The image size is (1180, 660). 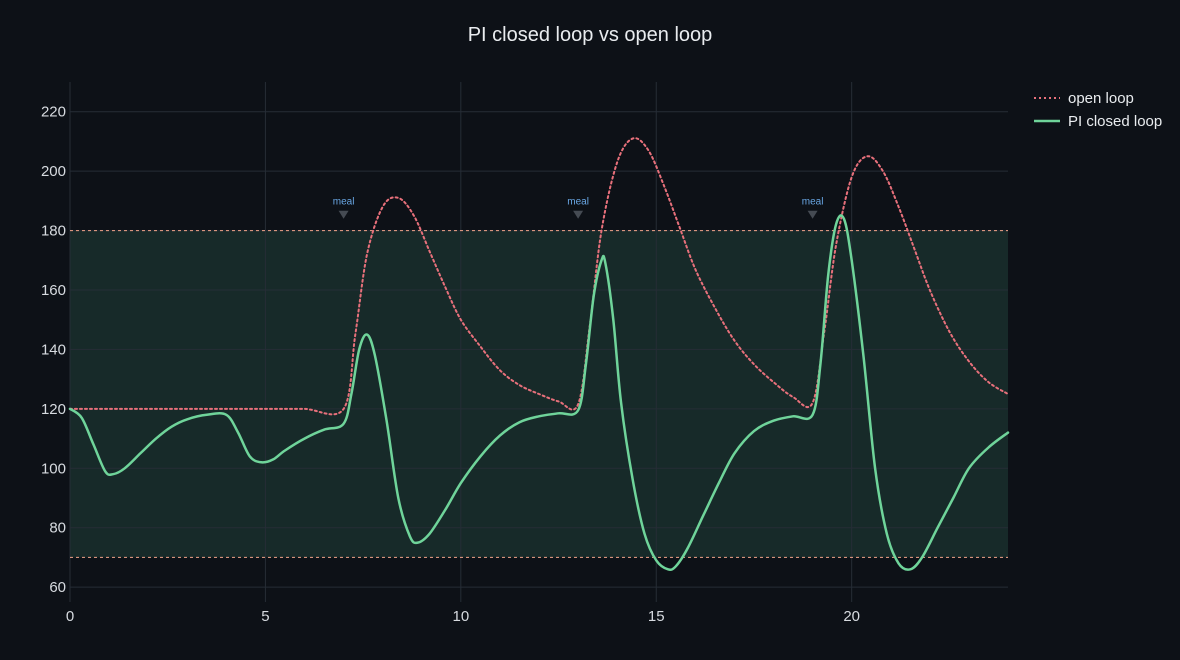 What do you see at coordinates (53, 468) in the screenshot?
I see `y-tick-label: 100` at bounding box center [53, 468].